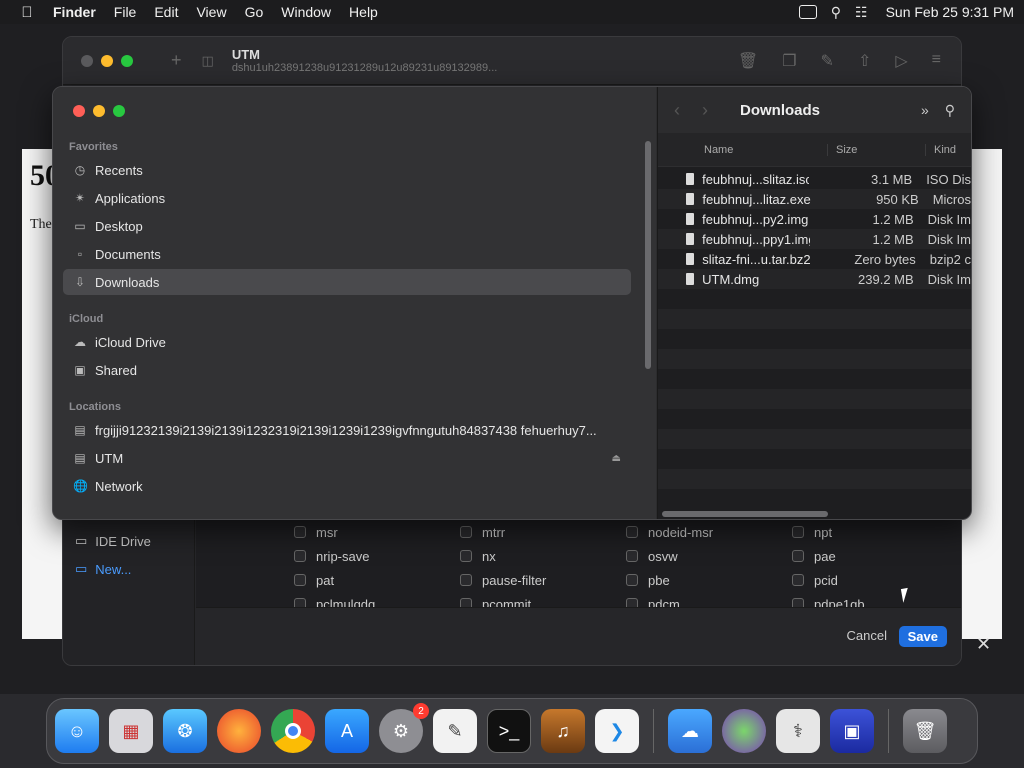  What do you see at coordinates (95, 407) in the screenshot?
I see `section-locations: Locations` at bounding box center [95, 407].